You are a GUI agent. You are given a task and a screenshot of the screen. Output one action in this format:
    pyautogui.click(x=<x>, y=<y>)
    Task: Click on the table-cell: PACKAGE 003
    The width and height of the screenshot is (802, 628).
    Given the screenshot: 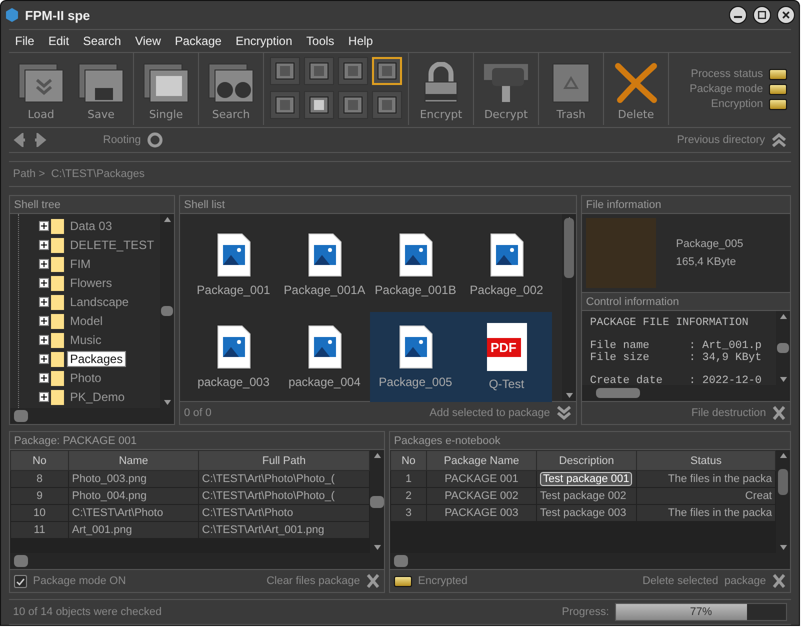 What is the action you would take?
    pyautogui.click(x=481, y=513)
    